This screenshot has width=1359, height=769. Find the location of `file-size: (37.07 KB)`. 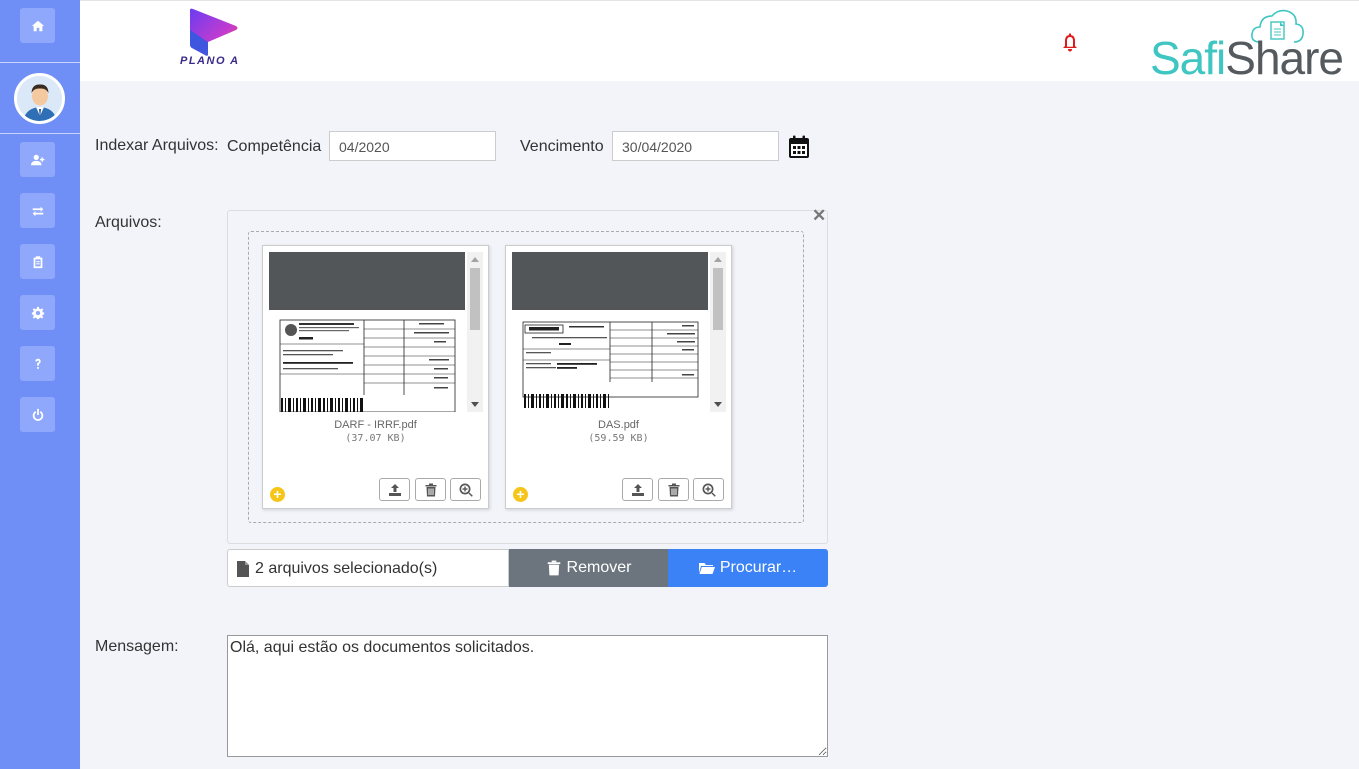

file-size: (37.07 KB) is located at coordinates (375, 438).